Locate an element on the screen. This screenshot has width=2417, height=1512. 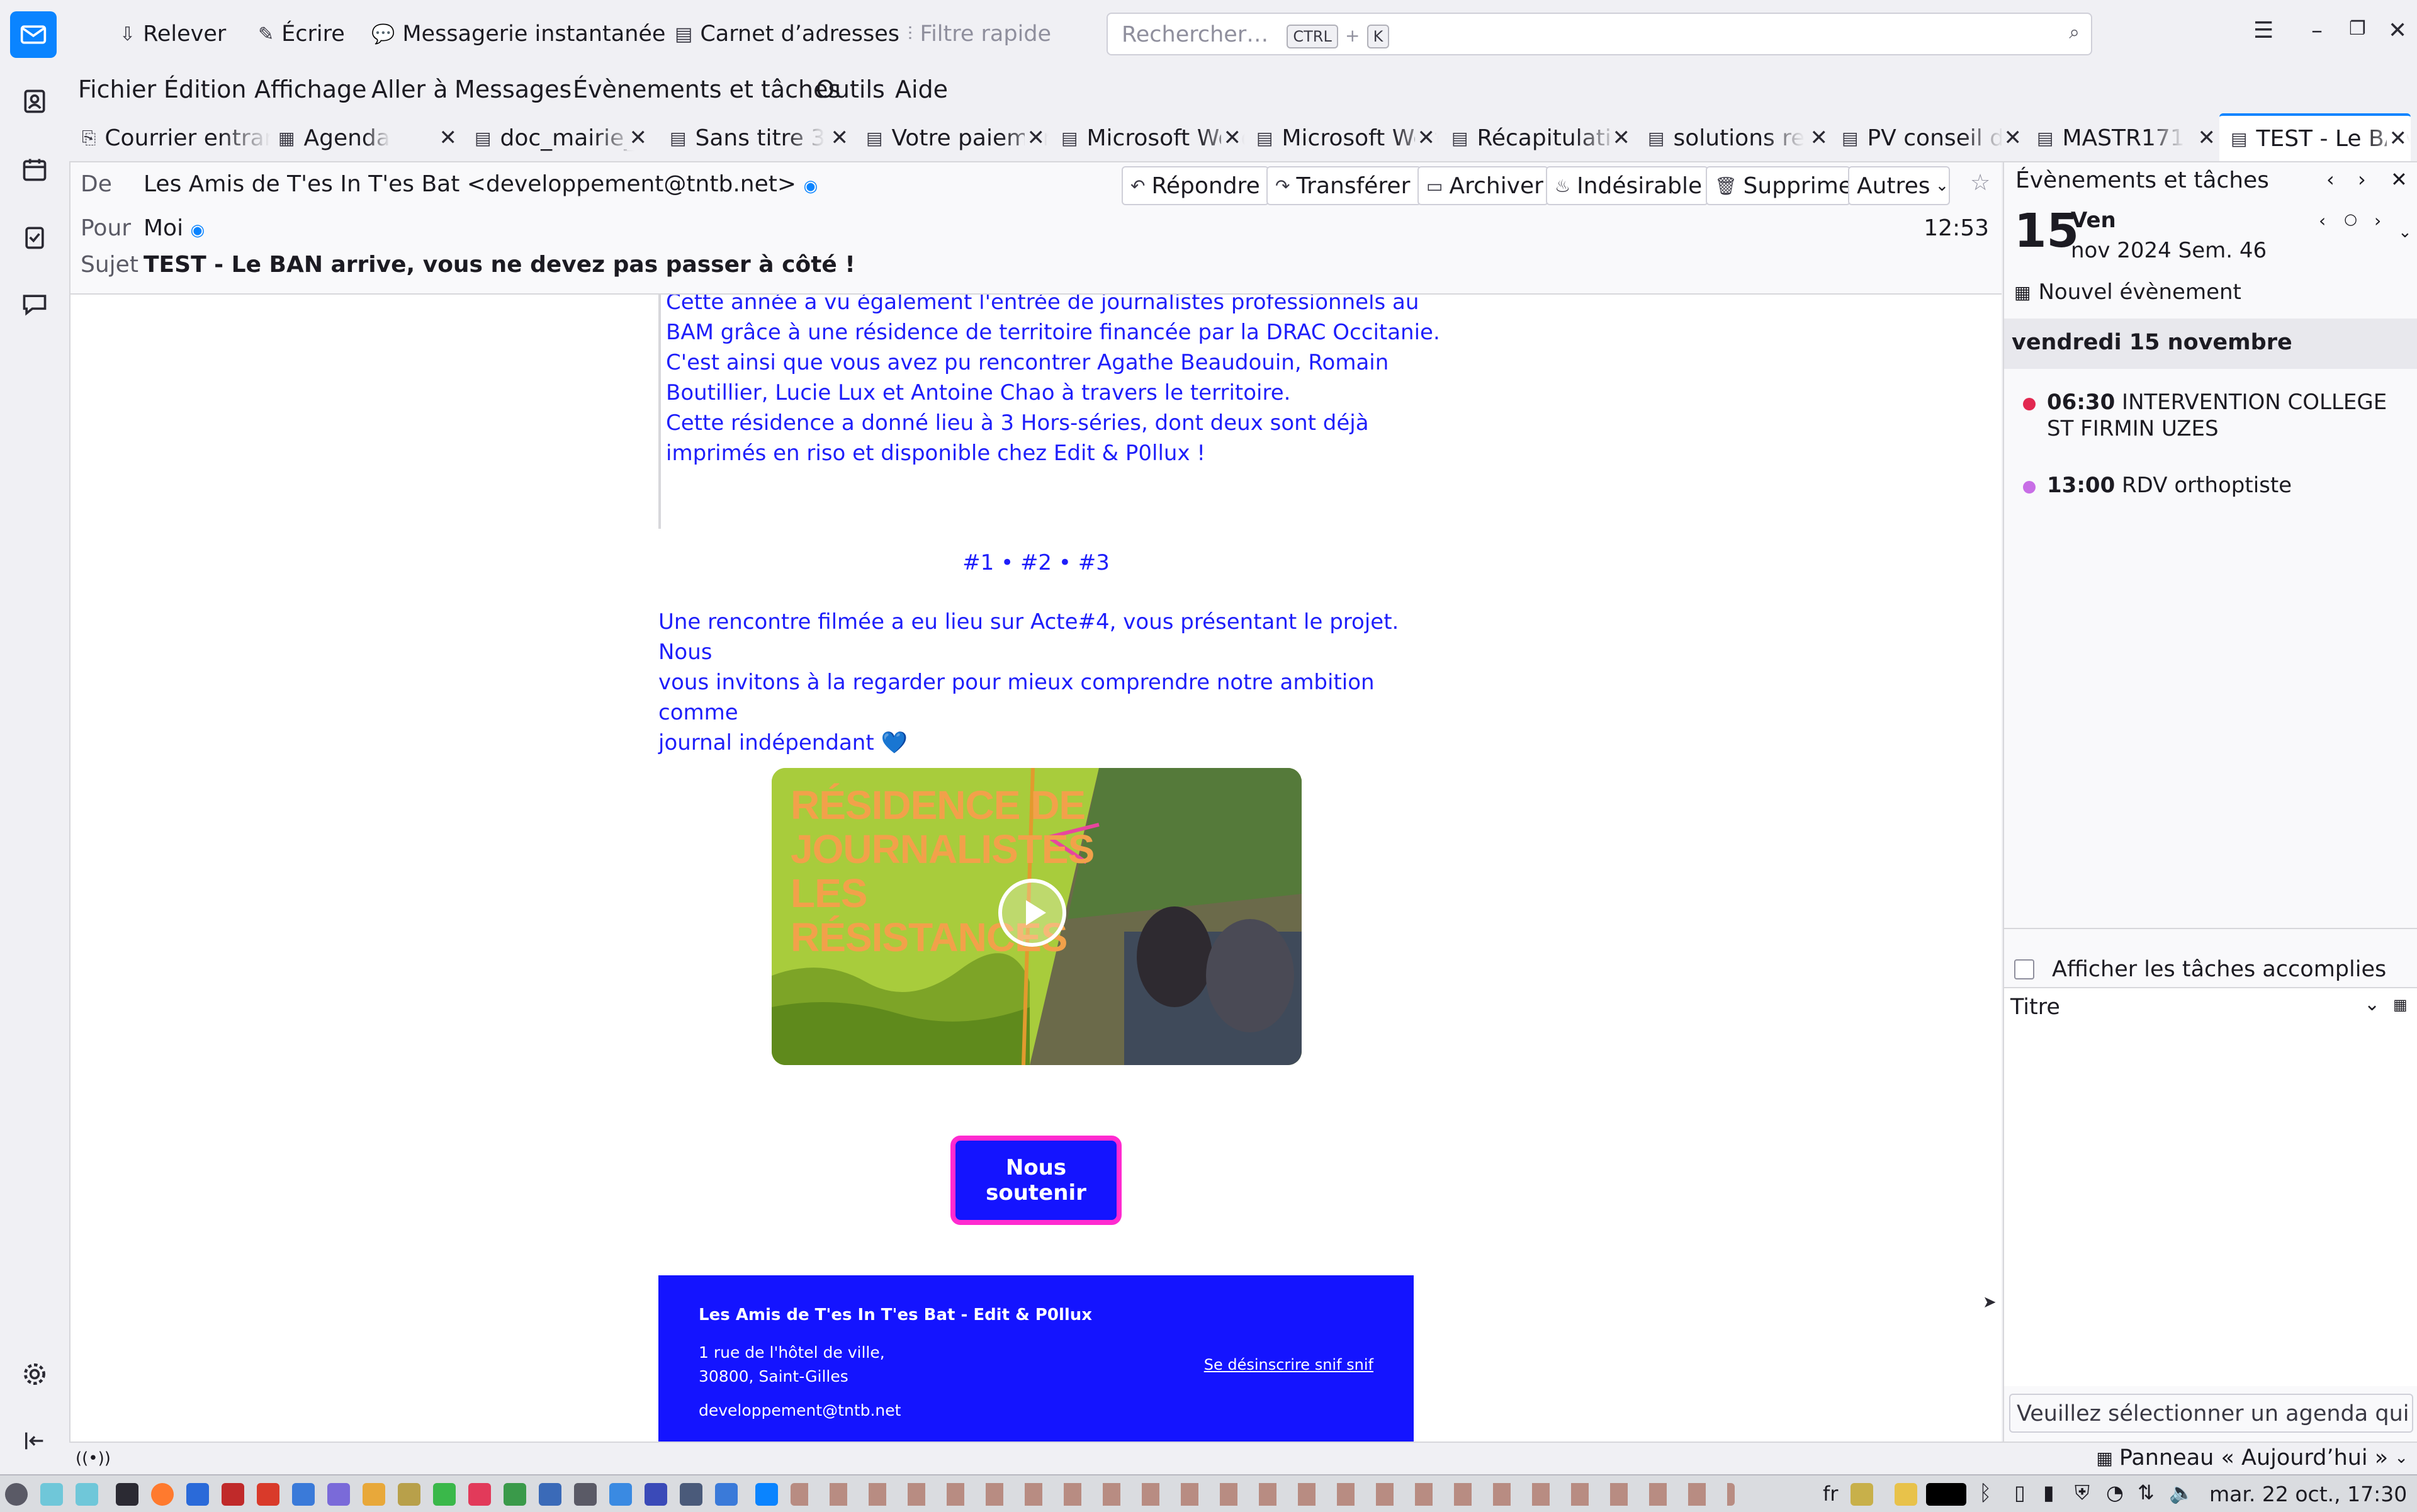
column-picker-icon: ▦ is located at coordinates (2400, 1004).